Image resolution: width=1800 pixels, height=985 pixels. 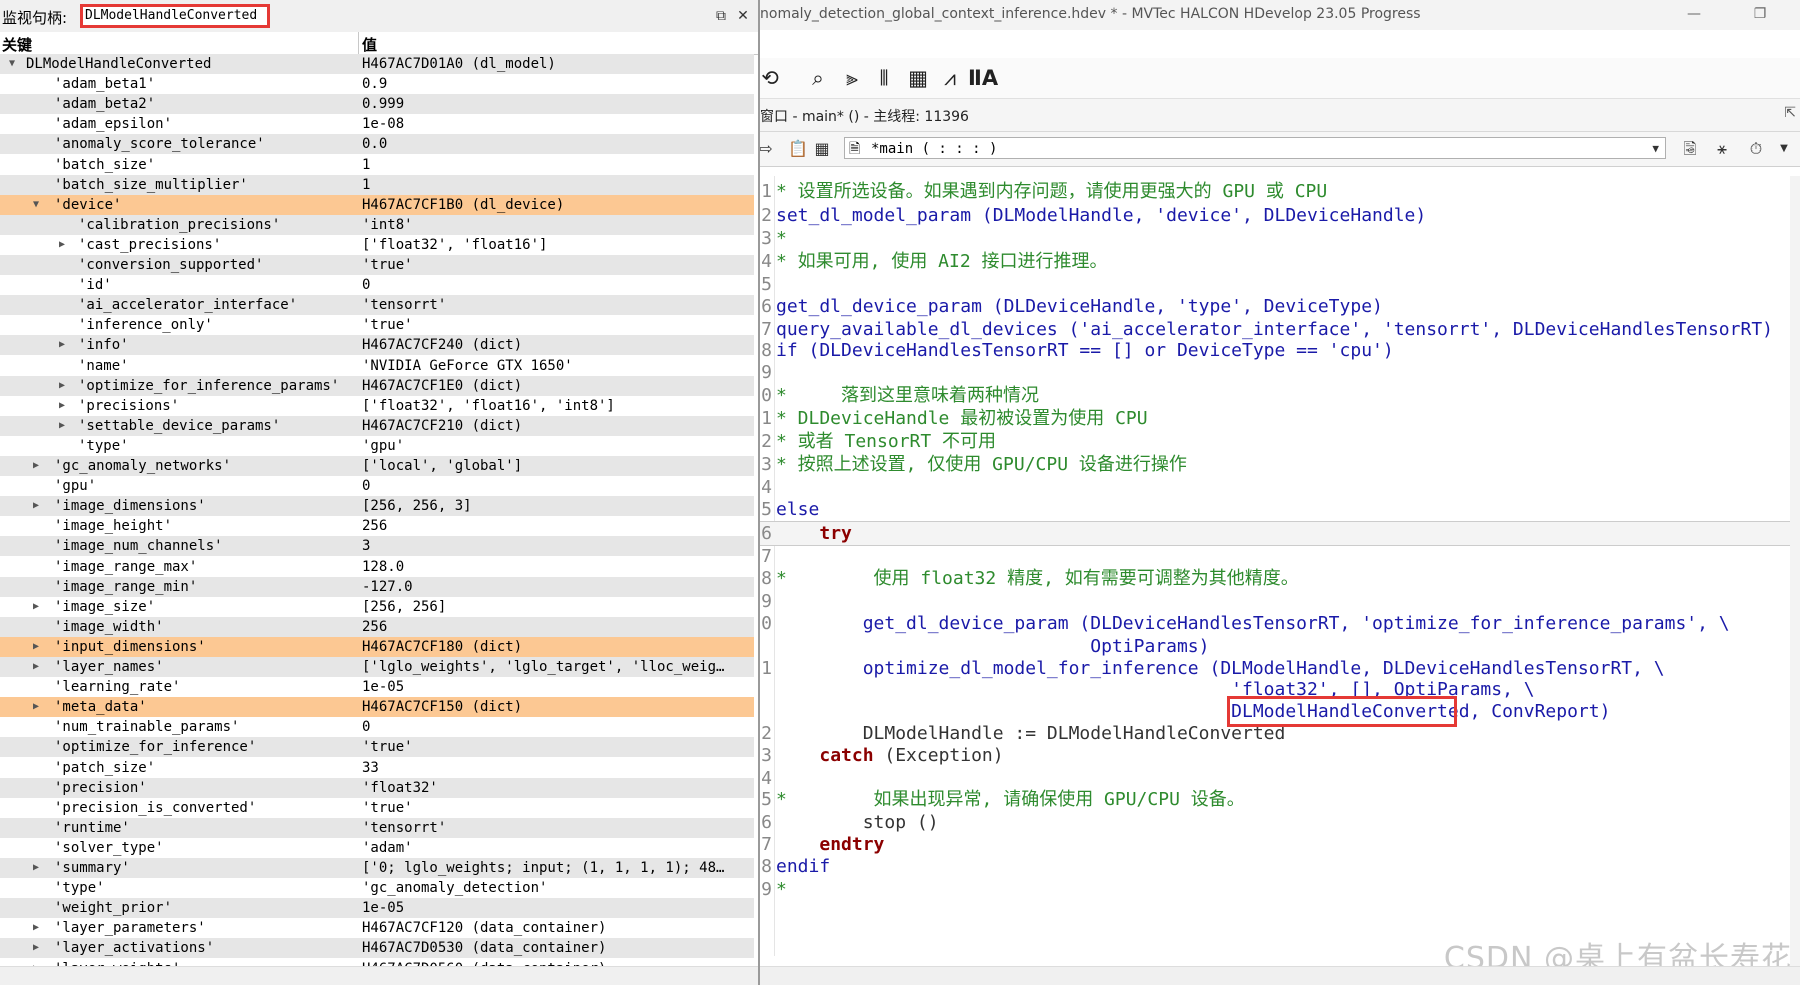 What do you see at coordinates (377, 84) in the screenshot?
I see `tree-row: 'adam_beta1' 0.9` at bounding box center [377, 84].